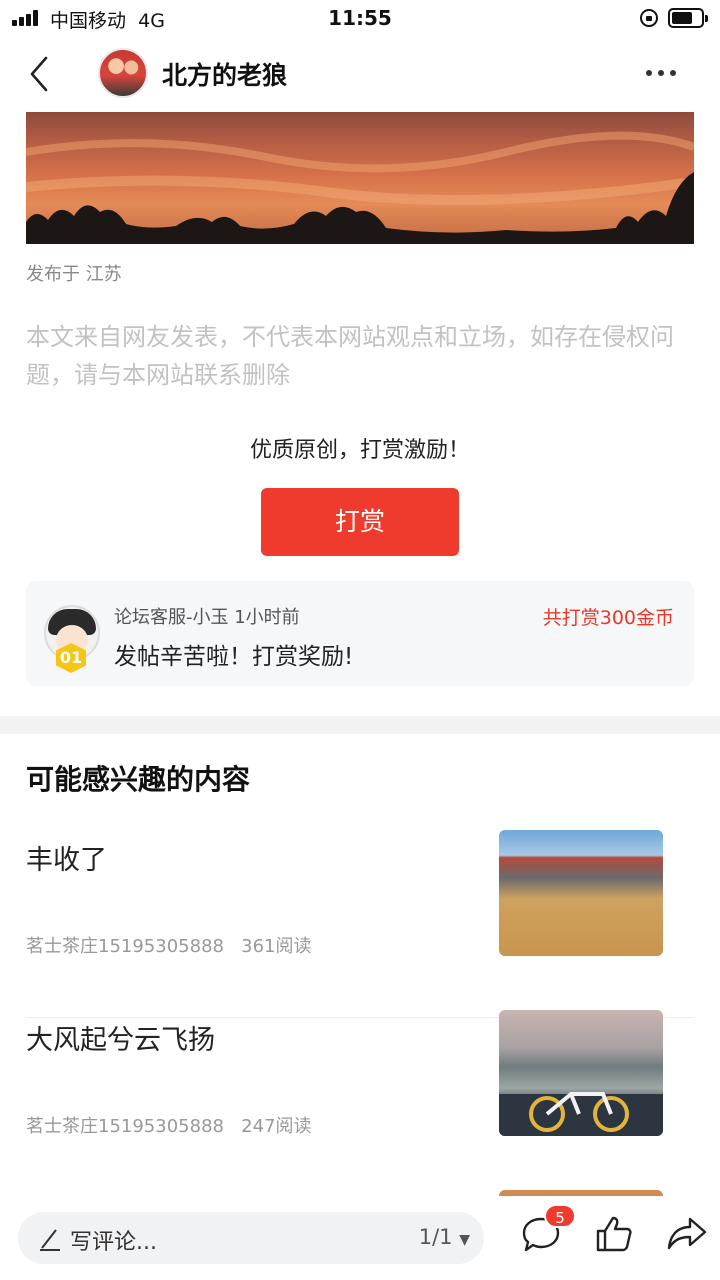 The width and height of the screenshot is (720, 1280). What do you see at coordinates (350, 356) in the screenshot?
I see `disclaimer-text: 本文来自网友发表，不代表本网站观点和立场，如存在侵权问题，请与本网站联系删除` at bounding box center [350, 356].